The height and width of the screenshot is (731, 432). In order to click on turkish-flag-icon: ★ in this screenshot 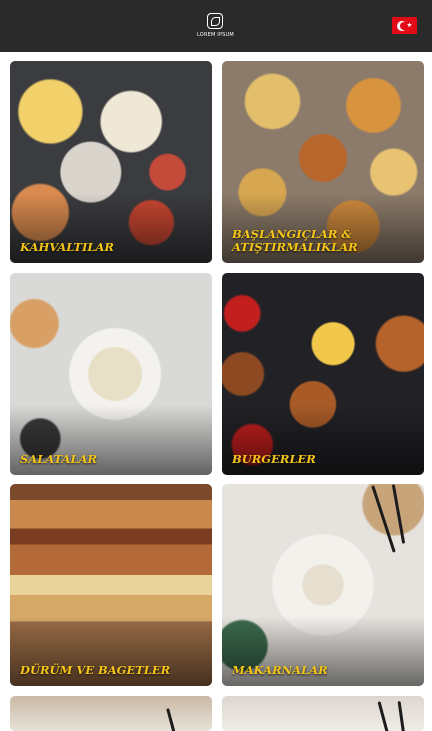, I will do `click(404, 25)`.